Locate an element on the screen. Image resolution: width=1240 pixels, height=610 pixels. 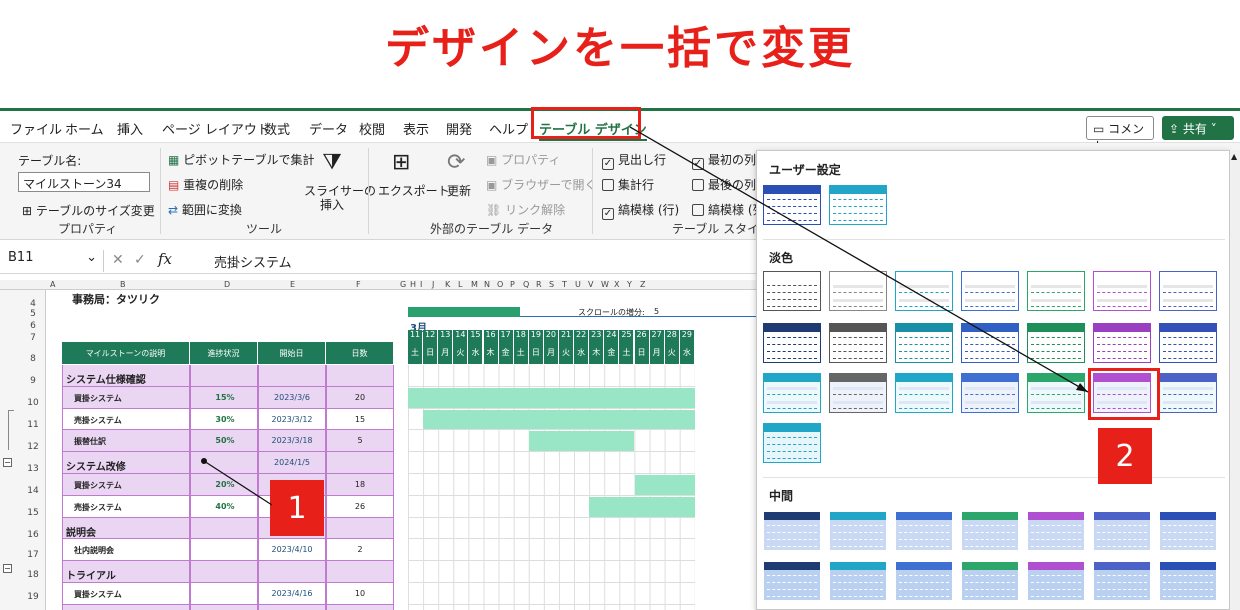
pointer-line is located at coordinates (238, 483).